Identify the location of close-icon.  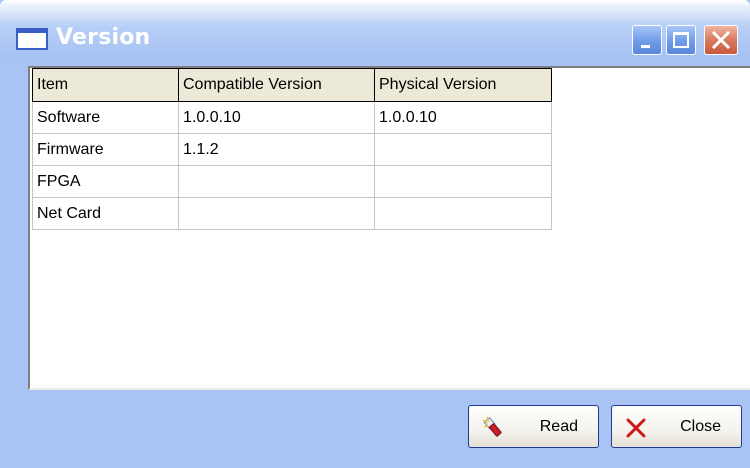
(721, 40).